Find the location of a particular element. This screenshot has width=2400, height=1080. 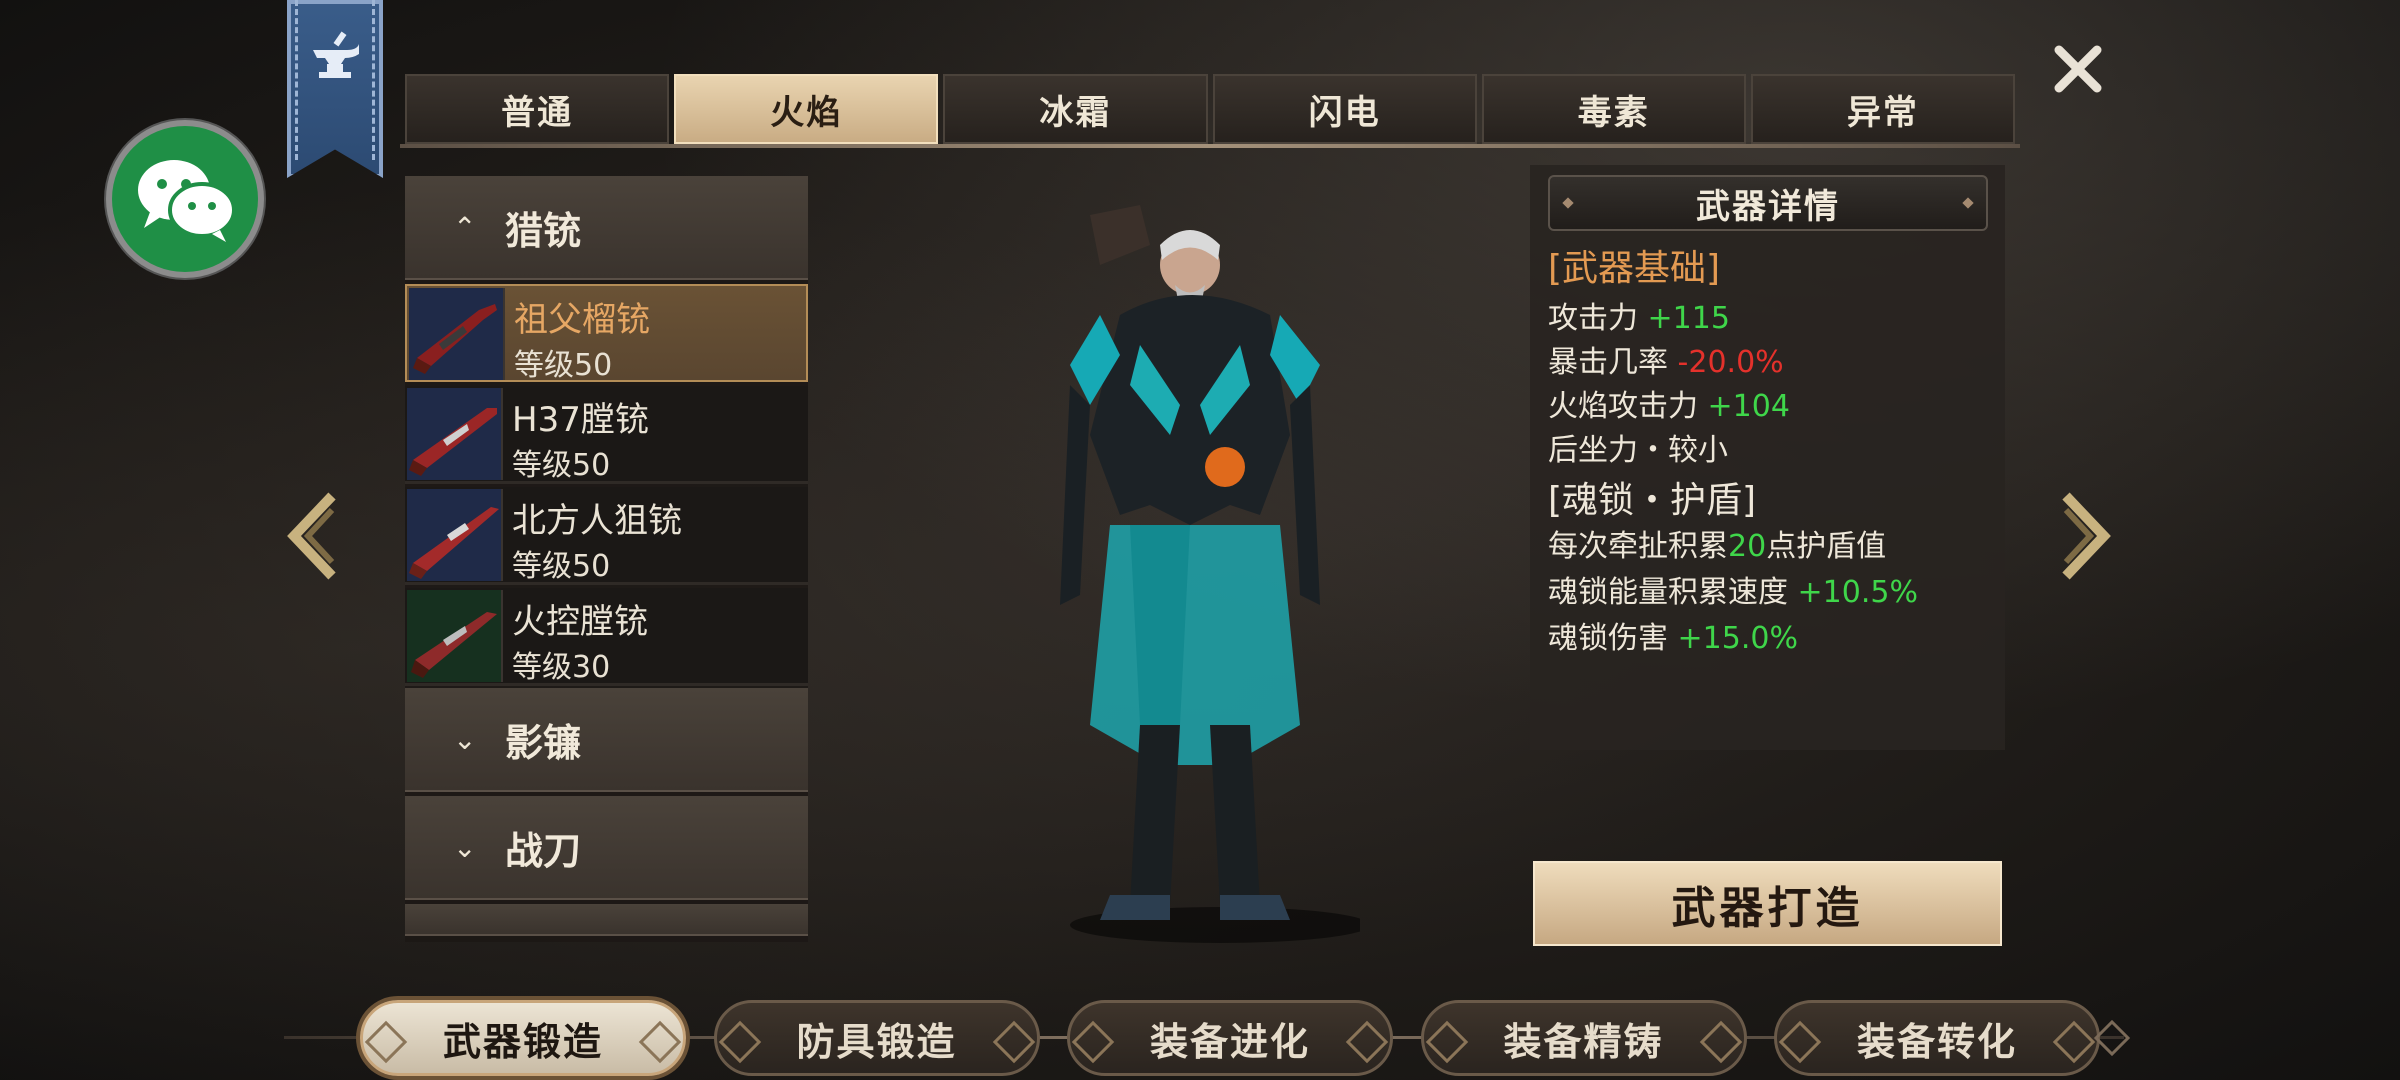

nav-equipment-refine: 装备精铸 is located at coordinates (1583, 1038).